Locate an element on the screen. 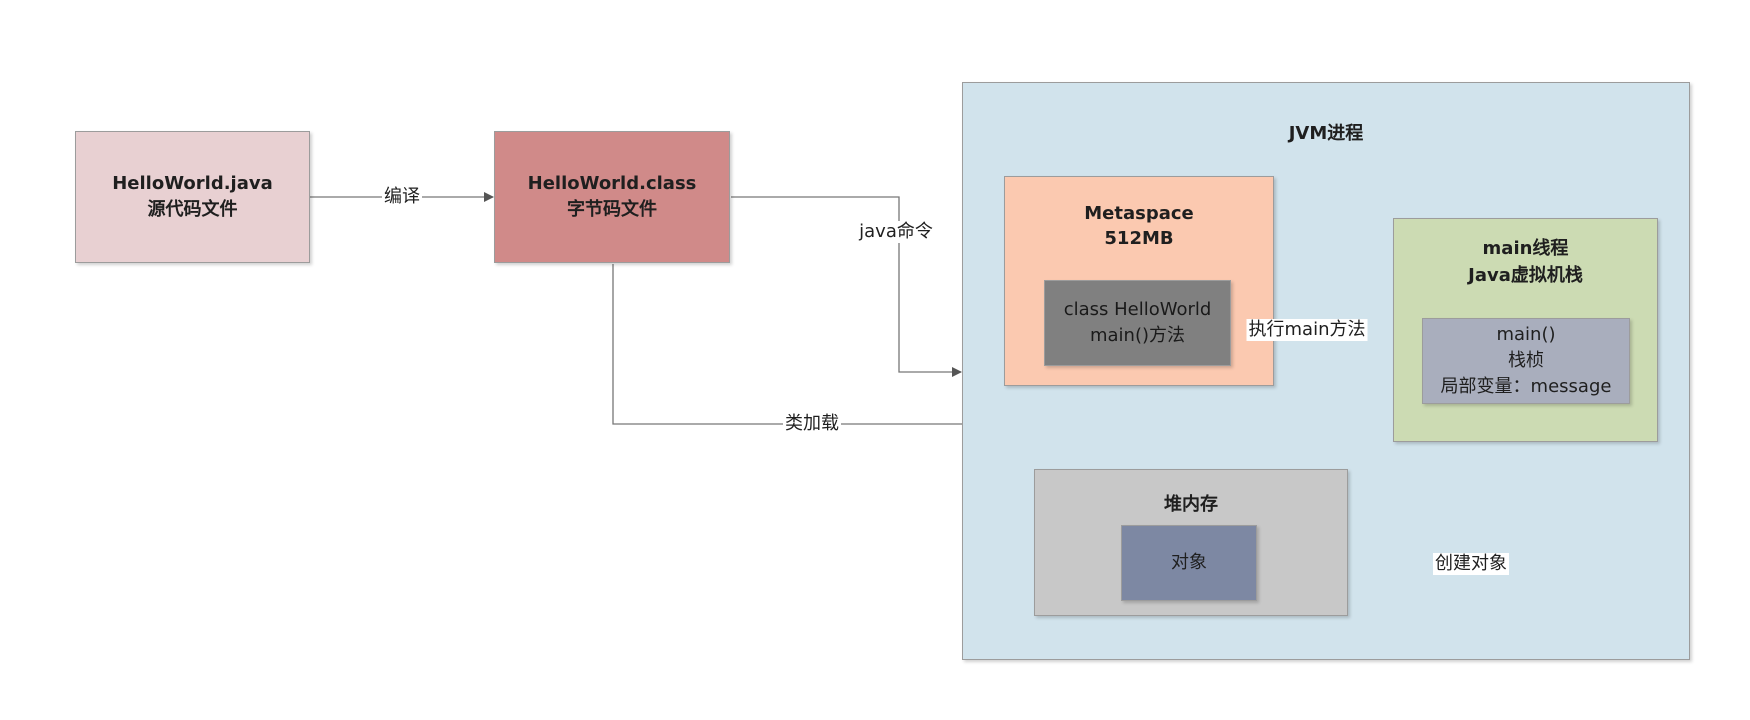  source-file-desc: 源代码文件 is located at coordinates (192, 209).